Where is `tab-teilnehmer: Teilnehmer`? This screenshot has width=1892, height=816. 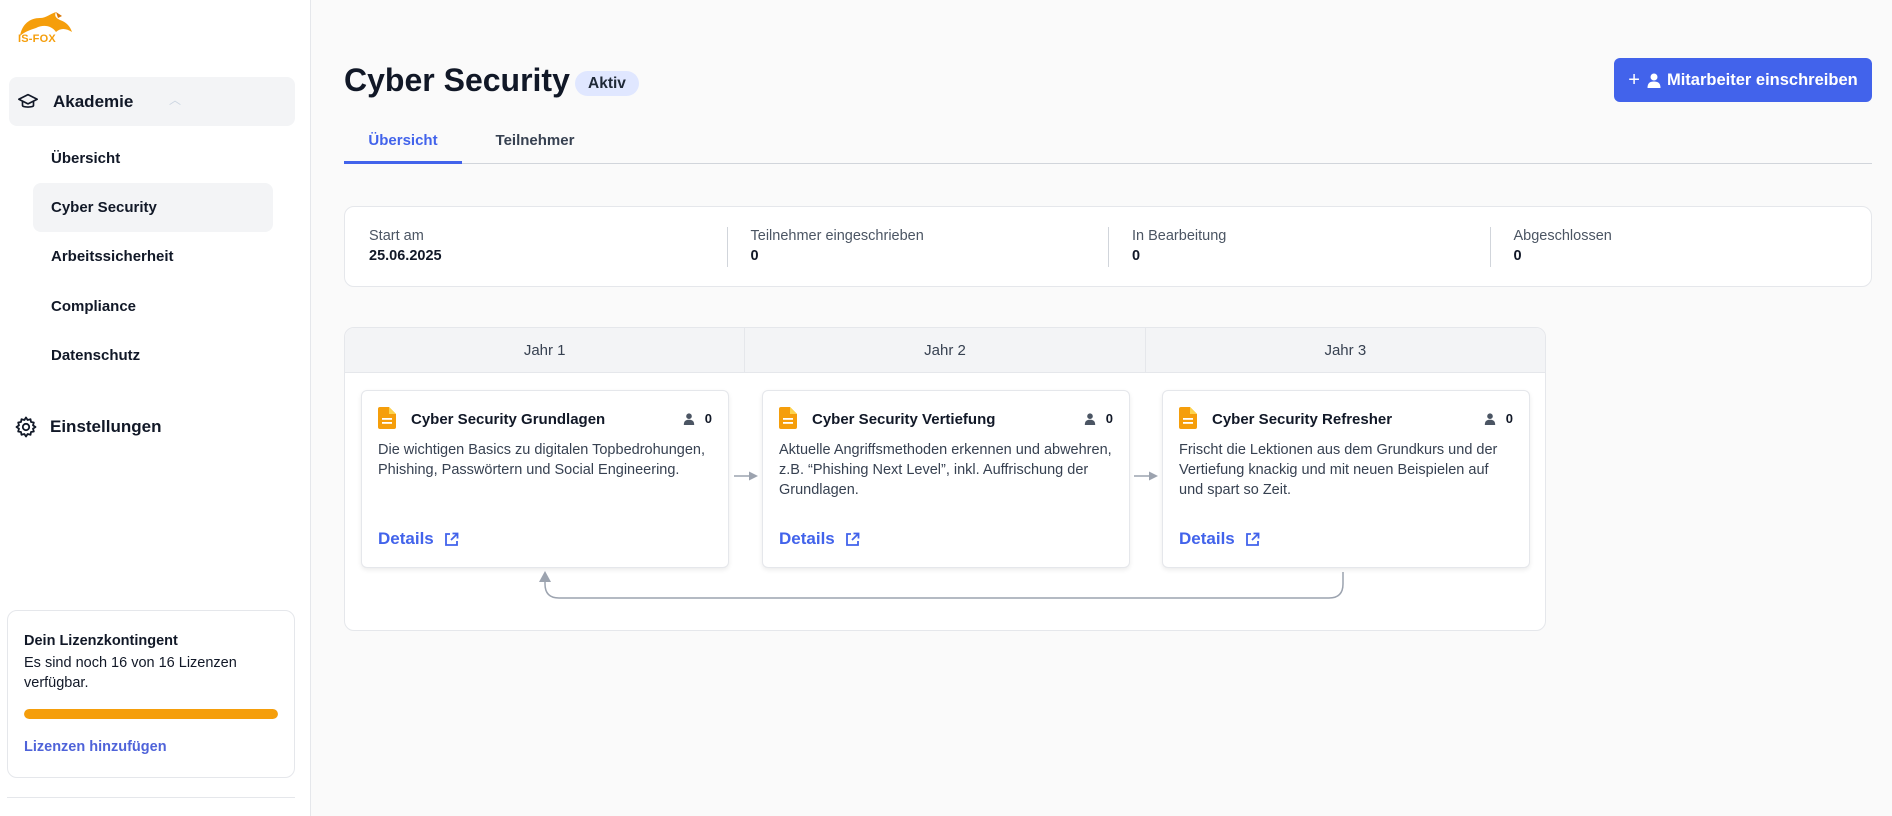
tab-teilnehmer: Teilnehmer is located at coordinates (535, 143).